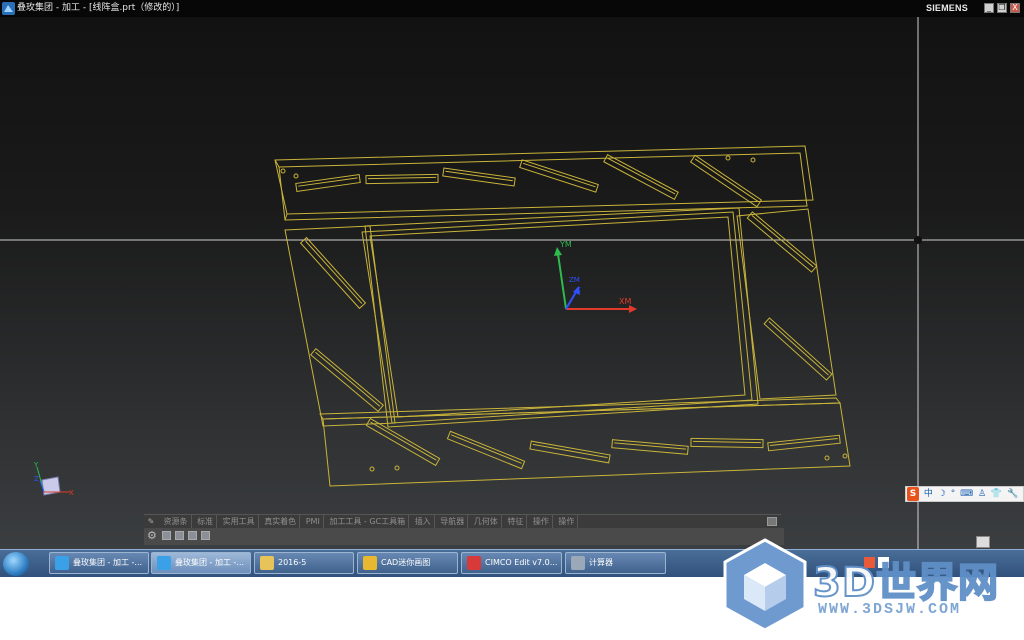  I want to click on ime-item-punct: °, so click(953, 494).